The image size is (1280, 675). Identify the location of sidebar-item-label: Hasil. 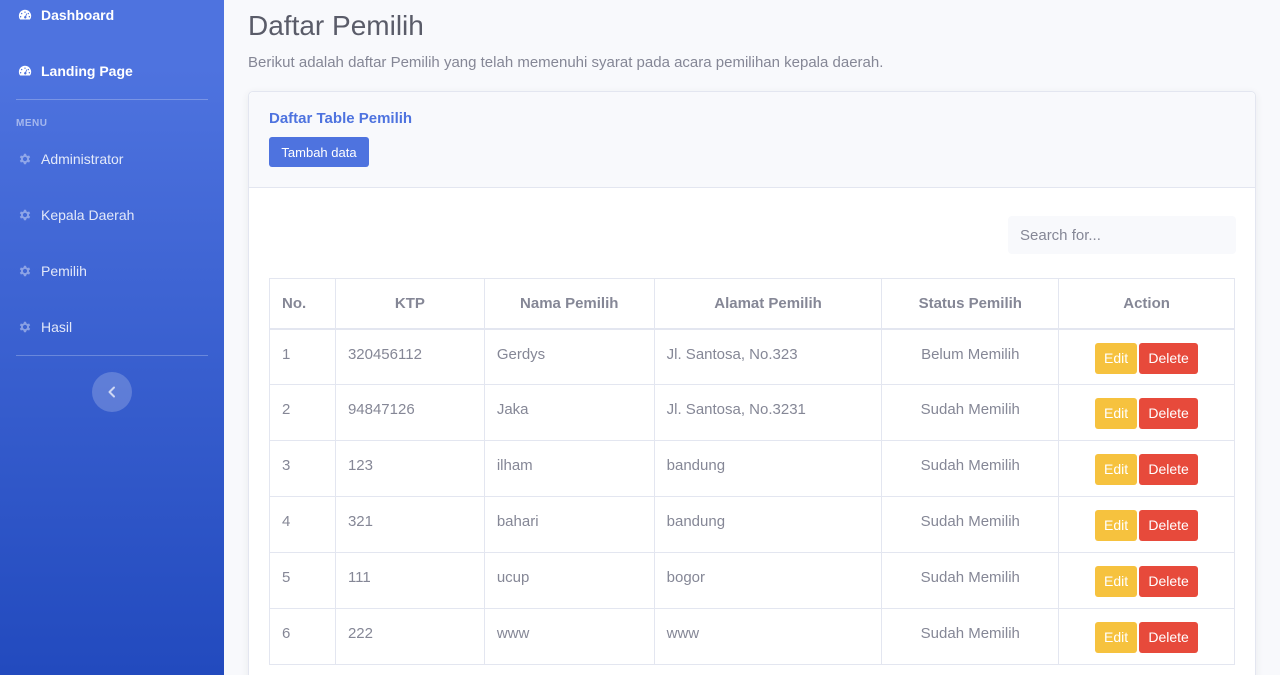
(57, 327).